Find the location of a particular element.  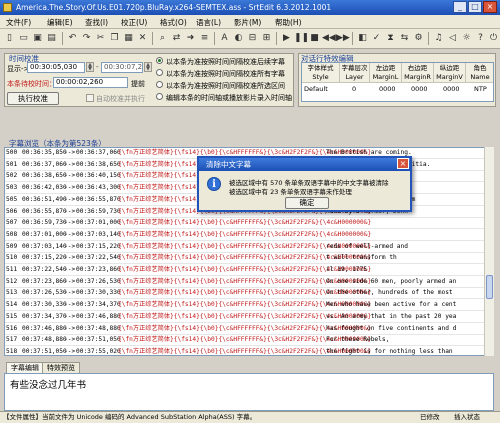

row-index: 512 is located at coordinates (12, 281).